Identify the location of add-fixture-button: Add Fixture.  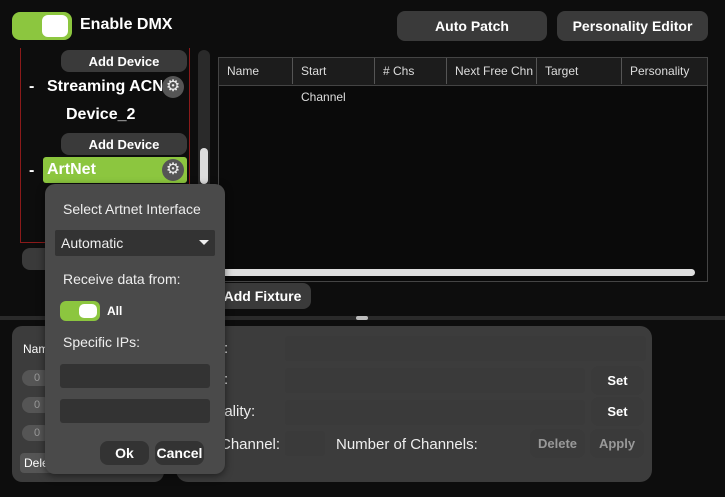
(262, 296).